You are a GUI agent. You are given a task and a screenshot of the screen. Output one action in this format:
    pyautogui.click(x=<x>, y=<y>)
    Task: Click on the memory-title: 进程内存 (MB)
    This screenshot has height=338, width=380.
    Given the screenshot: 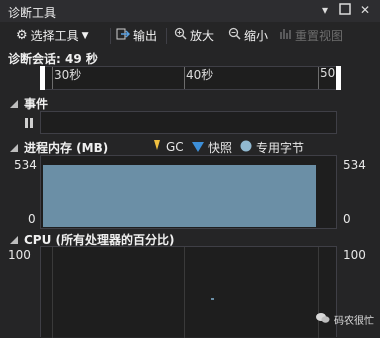 What is the action you would take?
    pyautogui.click(x=66, y=148)
    